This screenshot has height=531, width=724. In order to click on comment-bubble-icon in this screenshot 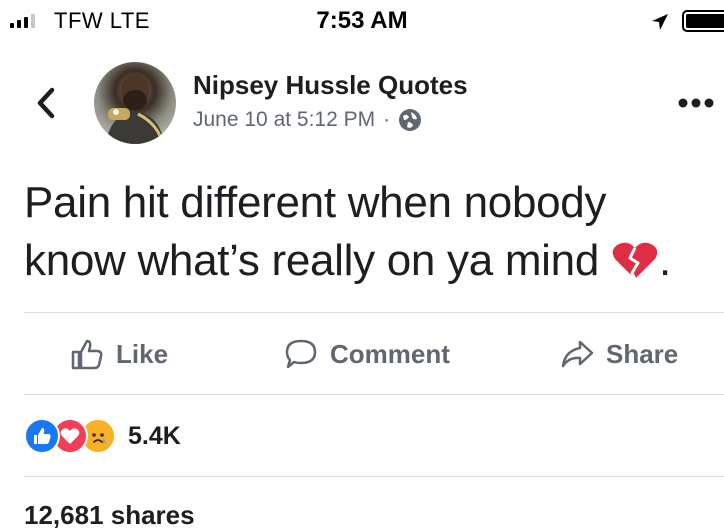, I will do `click(301, 354)`.